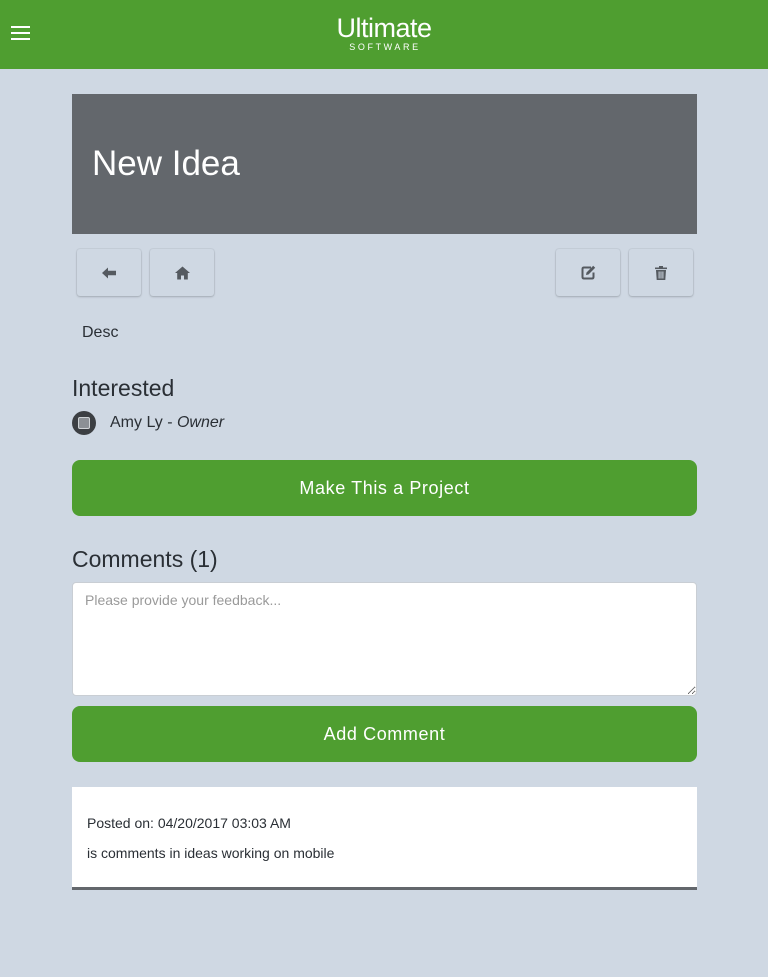  Describe the element at coordinates (145, 559) in the screenshot. I see `comments-heading: Comments (1)` at that location.